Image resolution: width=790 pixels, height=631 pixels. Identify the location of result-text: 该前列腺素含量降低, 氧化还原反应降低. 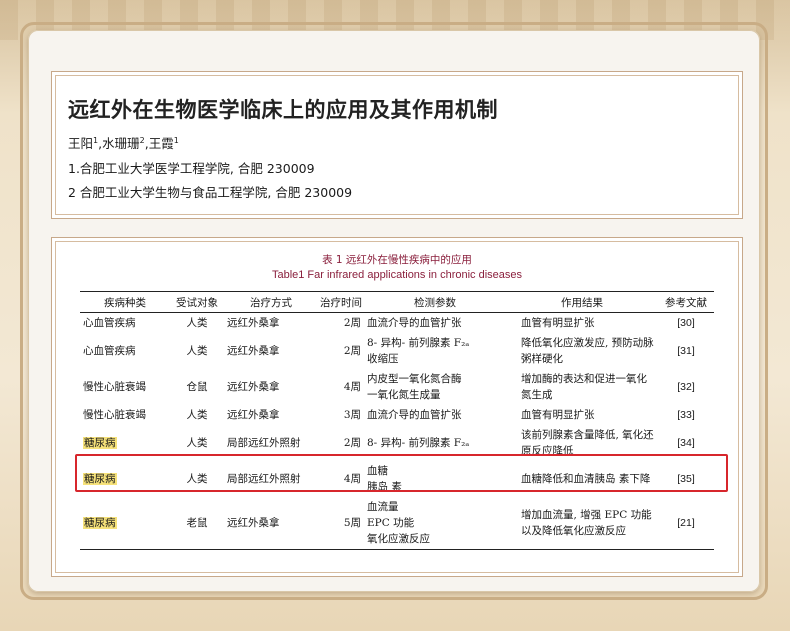
(587, 443).